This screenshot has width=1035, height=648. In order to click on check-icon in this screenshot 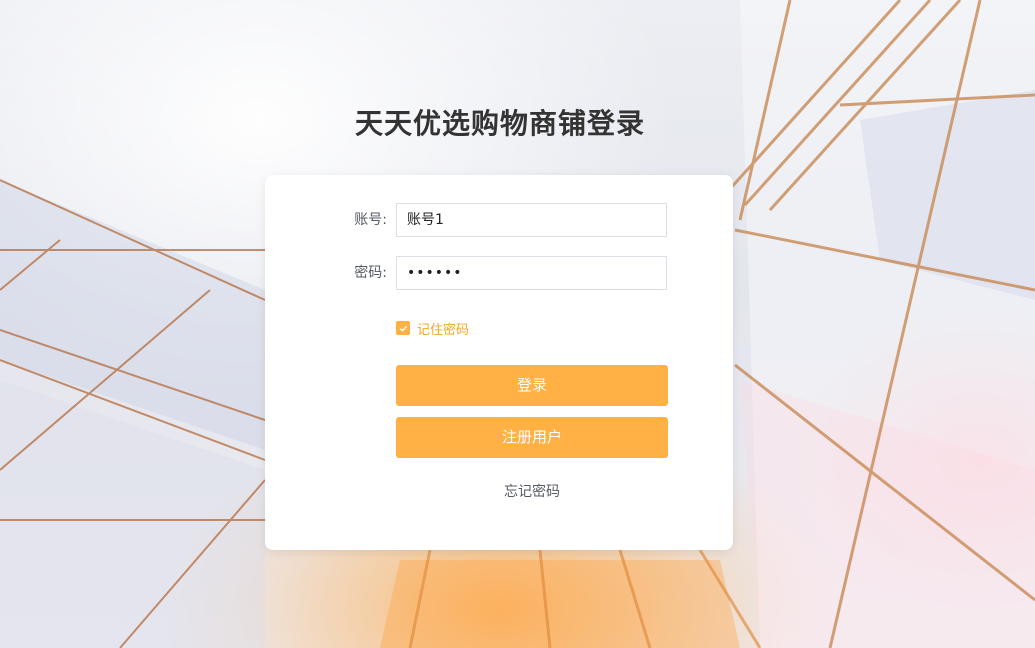, I will do `click(403, 328)`.